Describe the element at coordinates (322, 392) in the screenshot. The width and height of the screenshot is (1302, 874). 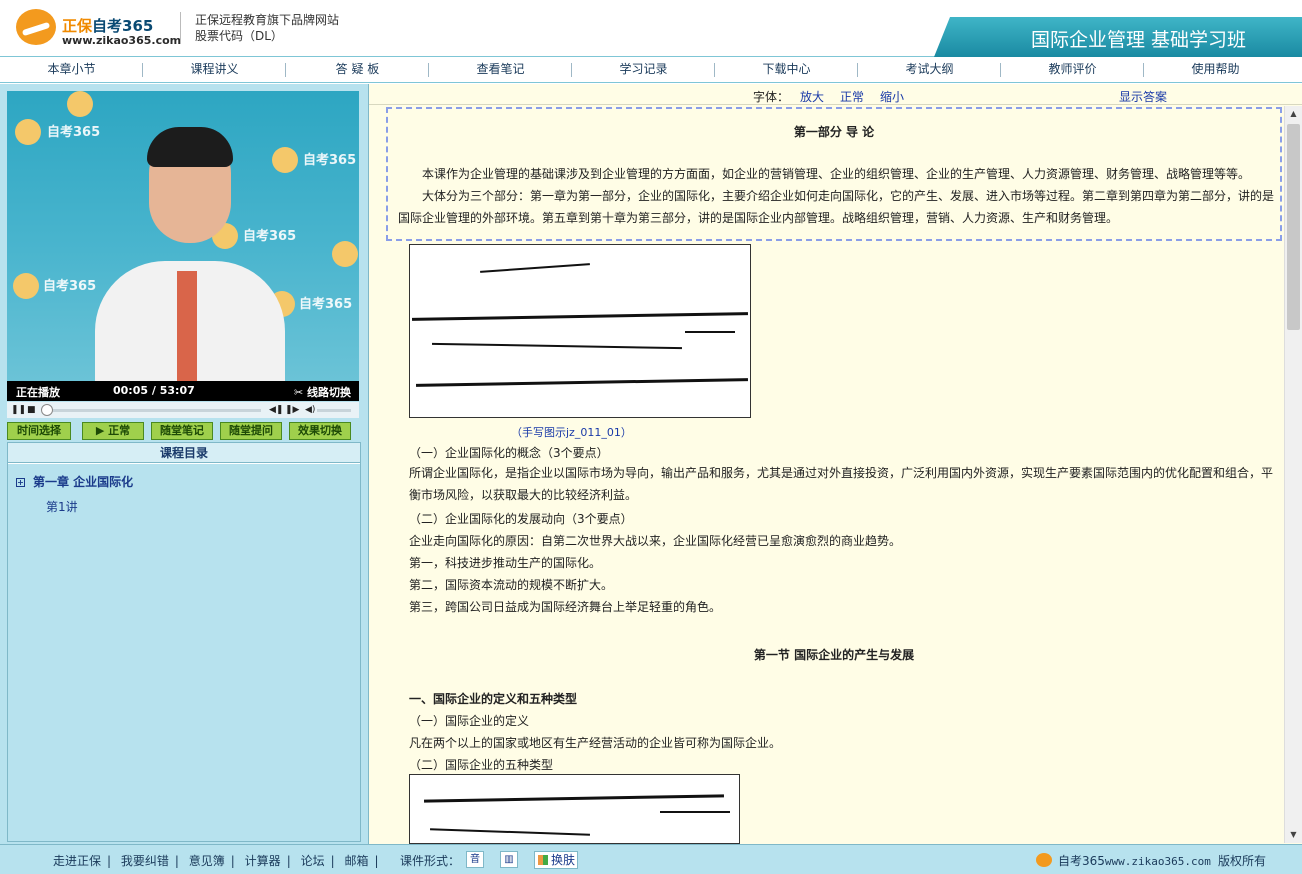
I see `line-switch-button: ✂ 线路切换` at that location.